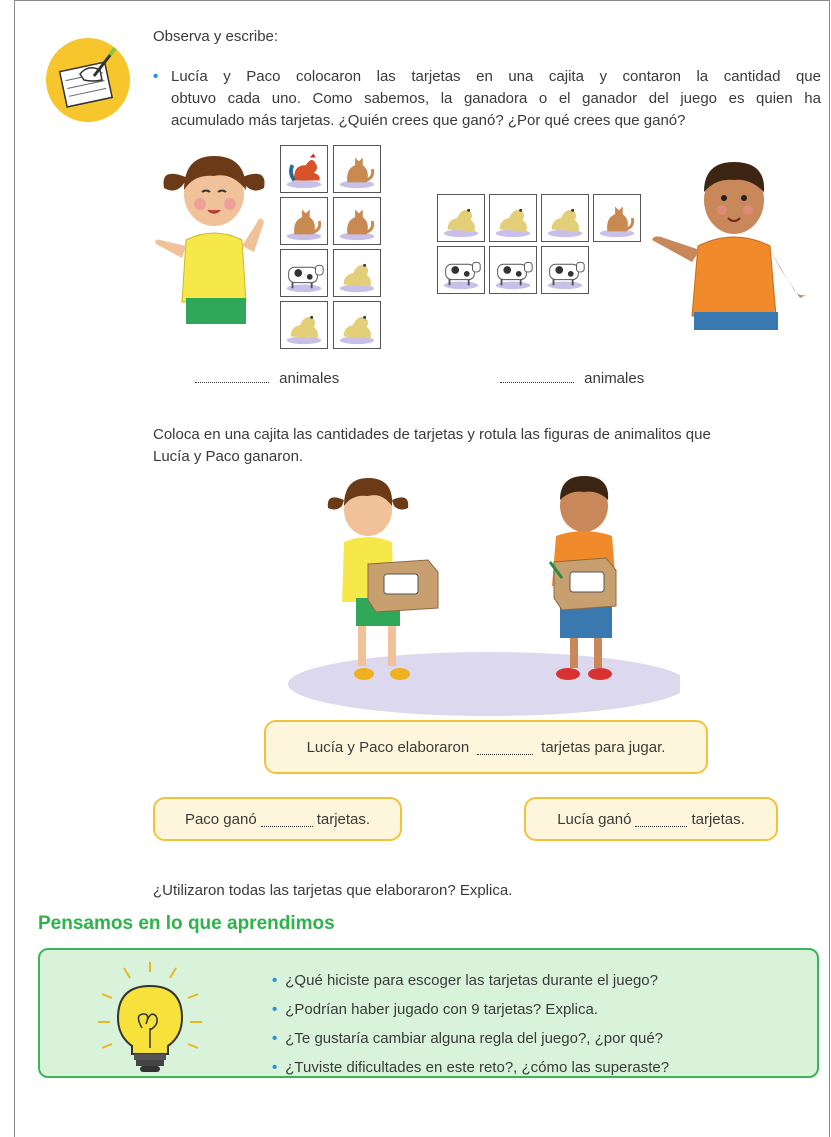 Image resolution: width=831 pixels, height=1137 pixels. I want to click on animal-card-gallo, so click(304, 169).